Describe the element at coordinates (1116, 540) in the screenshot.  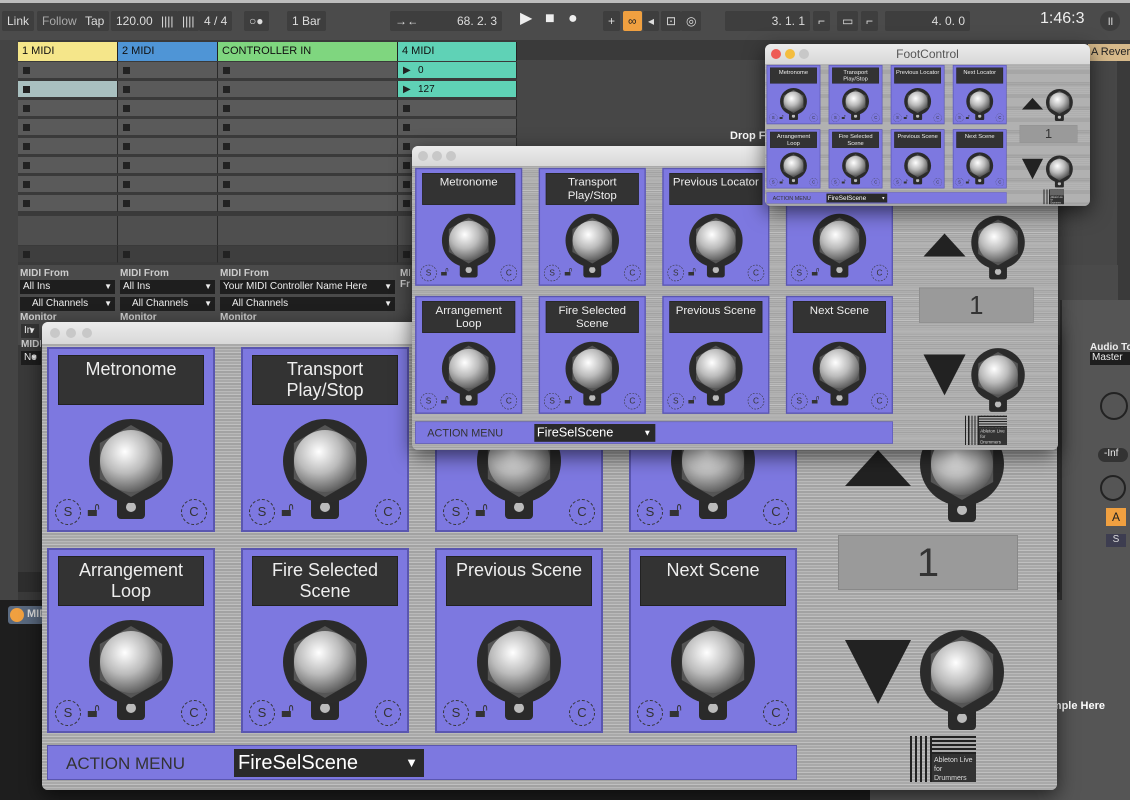
I see `solo-button: S` at that location.